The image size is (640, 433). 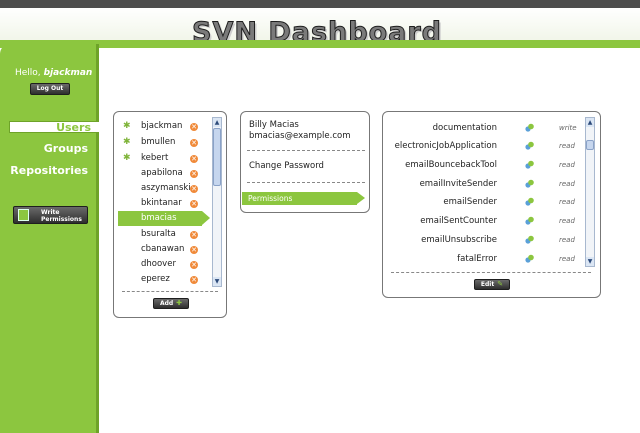 I want to click on user-list-item: eperez ✕, so click(x=165, y=279).